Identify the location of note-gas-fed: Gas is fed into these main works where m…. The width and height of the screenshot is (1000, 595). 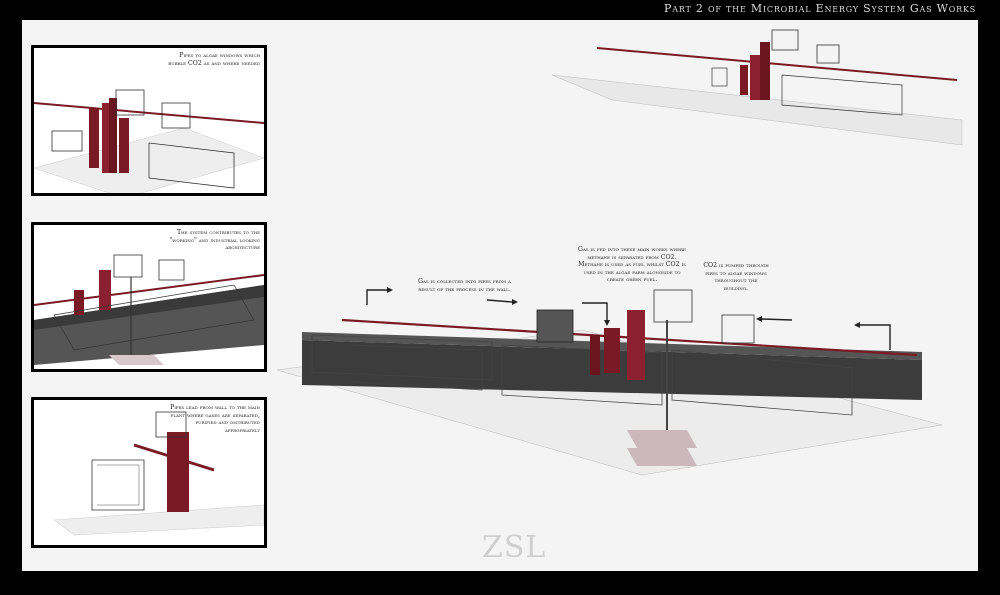
(632, 264).